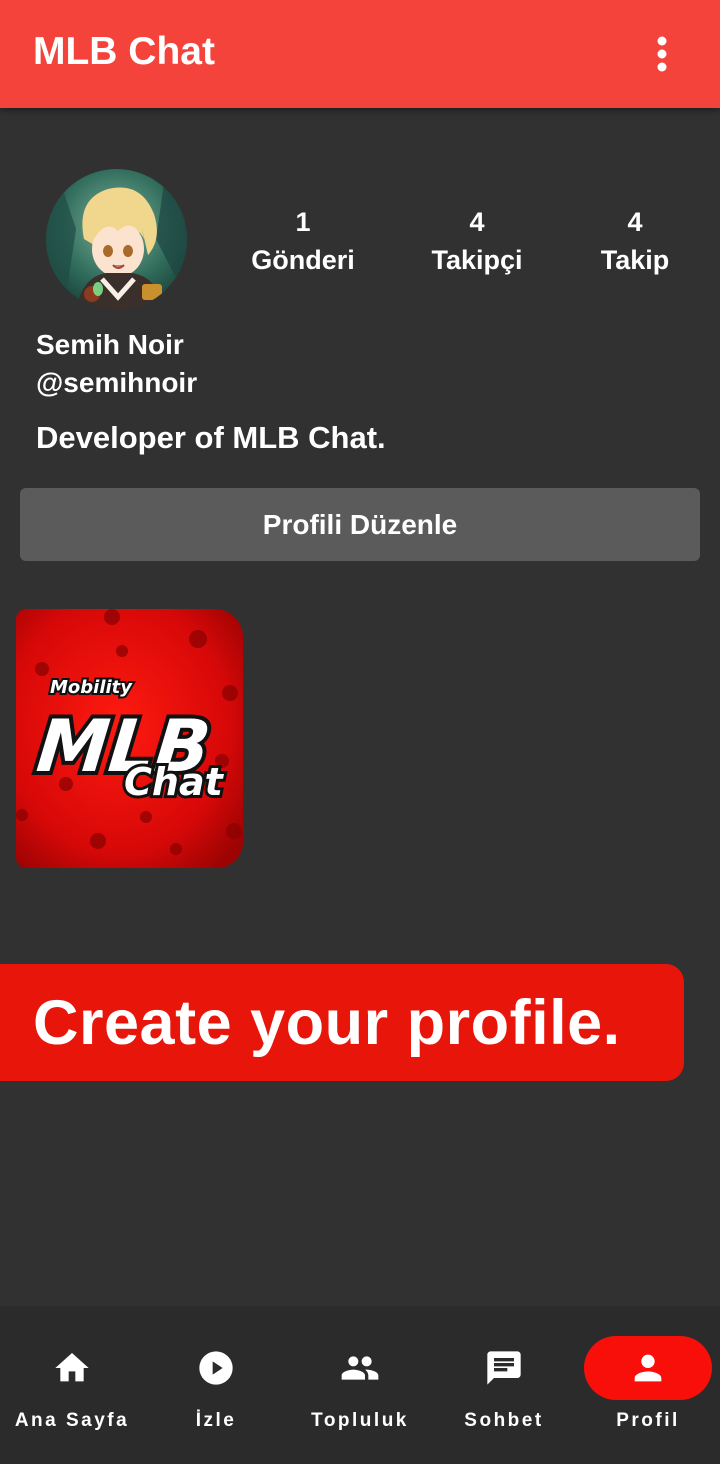 The height and width of the screenshot is (1464, 720). What do you see at coordinates (477, 260) in the screenshot?
I see `stat-followers-label: Takipçi` at bounding box center [477, 260].